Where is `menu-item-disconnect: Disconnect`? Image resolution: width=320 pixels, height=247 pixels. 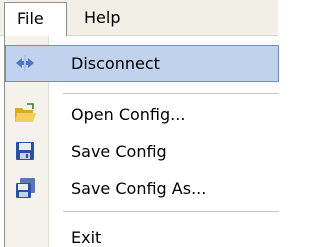 menu-item-disconnect: Disconnect is located at coordinates (142, 63).